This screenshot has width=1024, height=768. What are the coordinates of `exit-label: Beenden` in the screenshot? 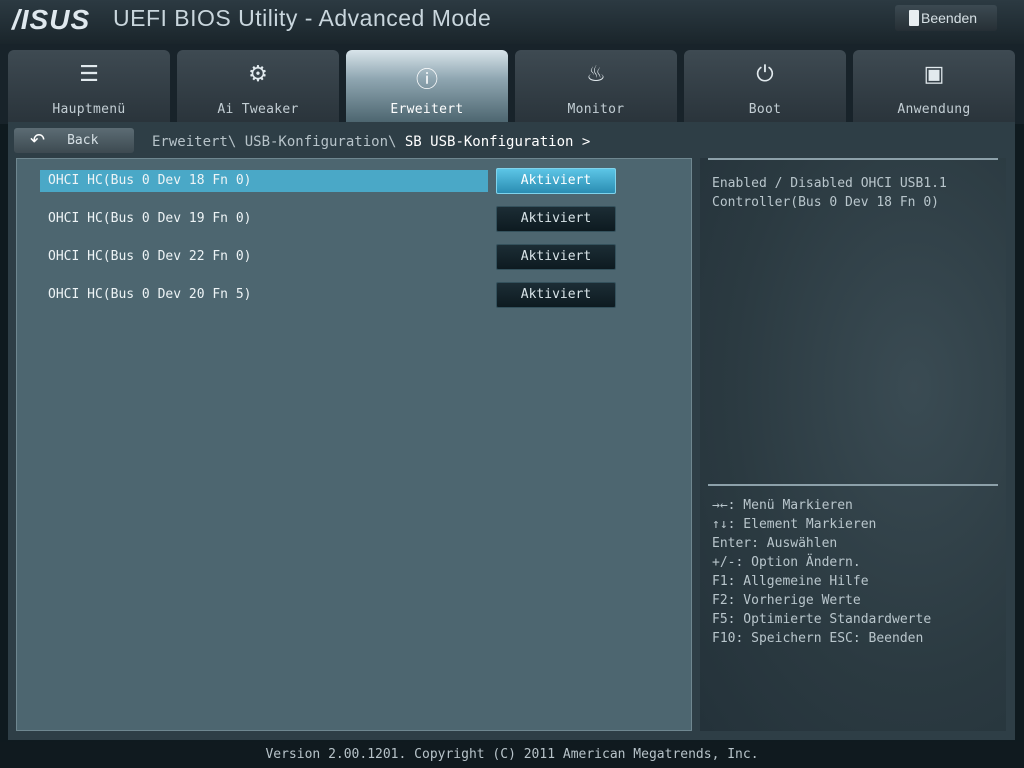 It's located at (949, 18).